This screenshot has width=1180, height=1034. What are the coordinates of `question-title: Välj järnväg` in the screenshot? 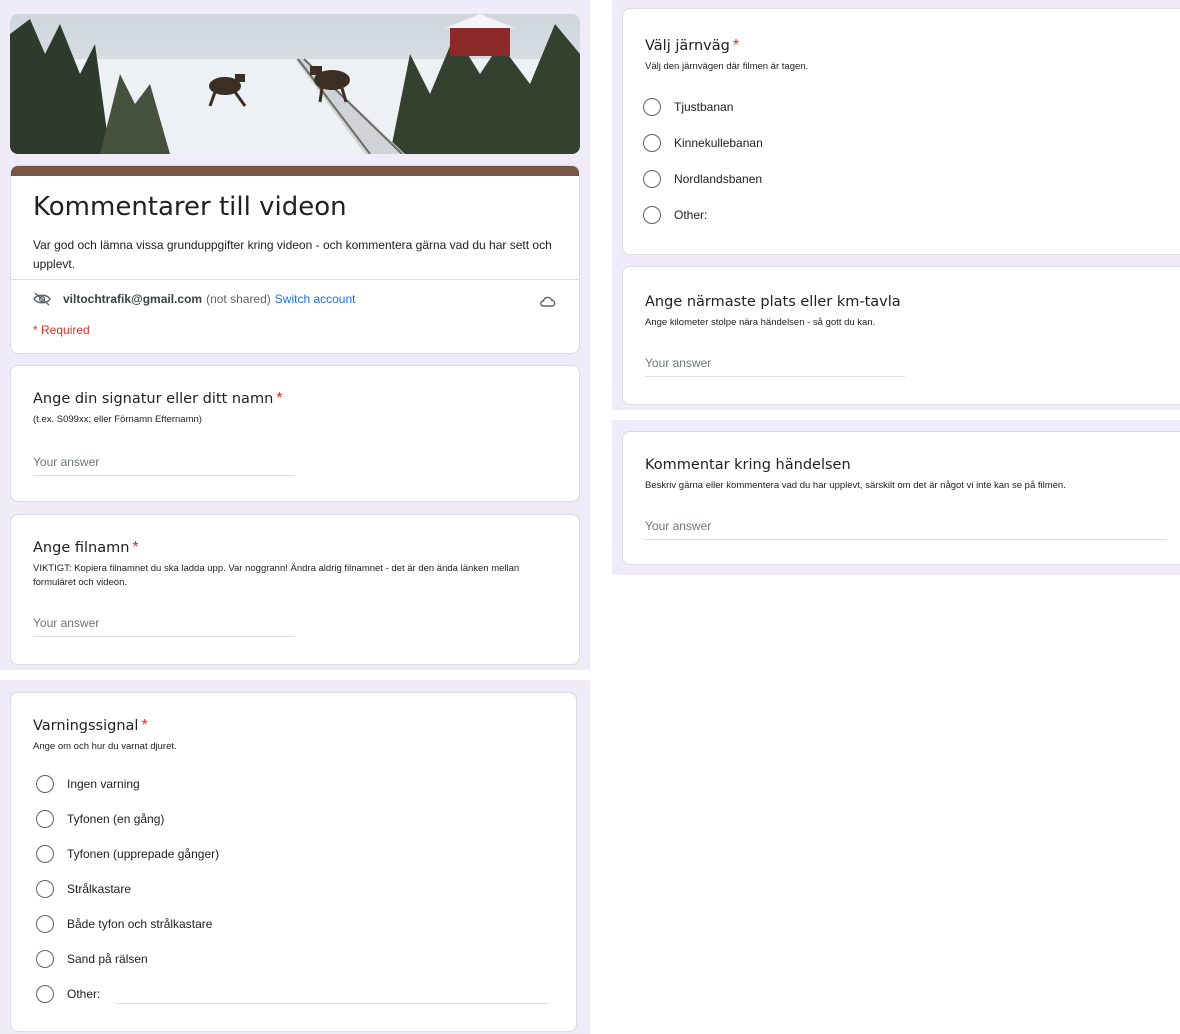 It's located at (687, 46).